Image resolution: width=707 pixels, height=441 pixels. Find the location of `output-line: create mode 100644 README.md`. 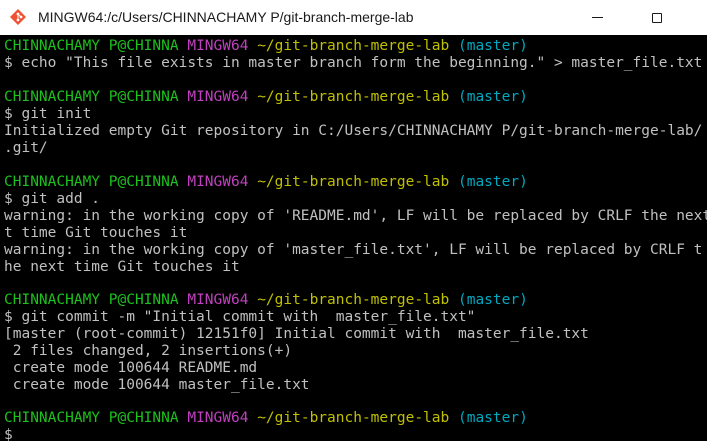

output-line: create mode 100644 README.md is located at coordinates (131, 368).